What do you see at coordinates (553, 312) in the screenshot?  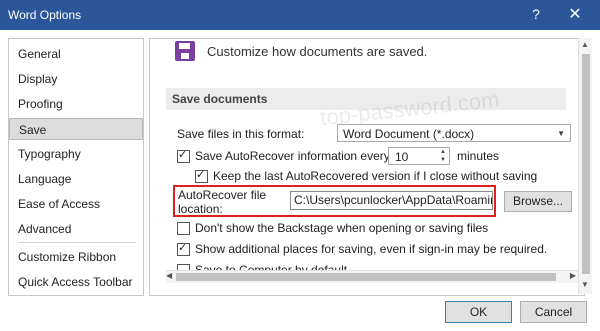 I see `cancel-button: Cancel` at bounding box center [553, 312].